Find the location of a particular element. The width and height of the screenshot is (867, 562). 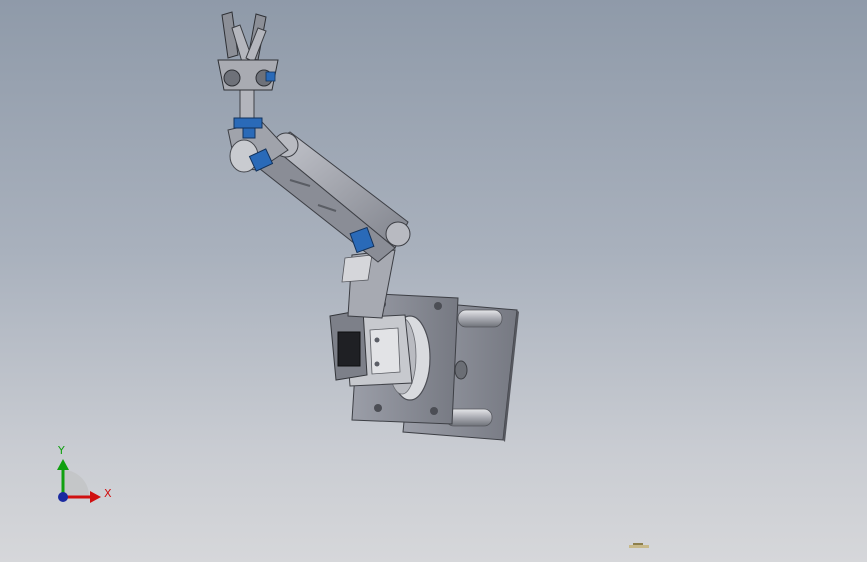

y-axis-label: Y is located at coordinates (61, 450).